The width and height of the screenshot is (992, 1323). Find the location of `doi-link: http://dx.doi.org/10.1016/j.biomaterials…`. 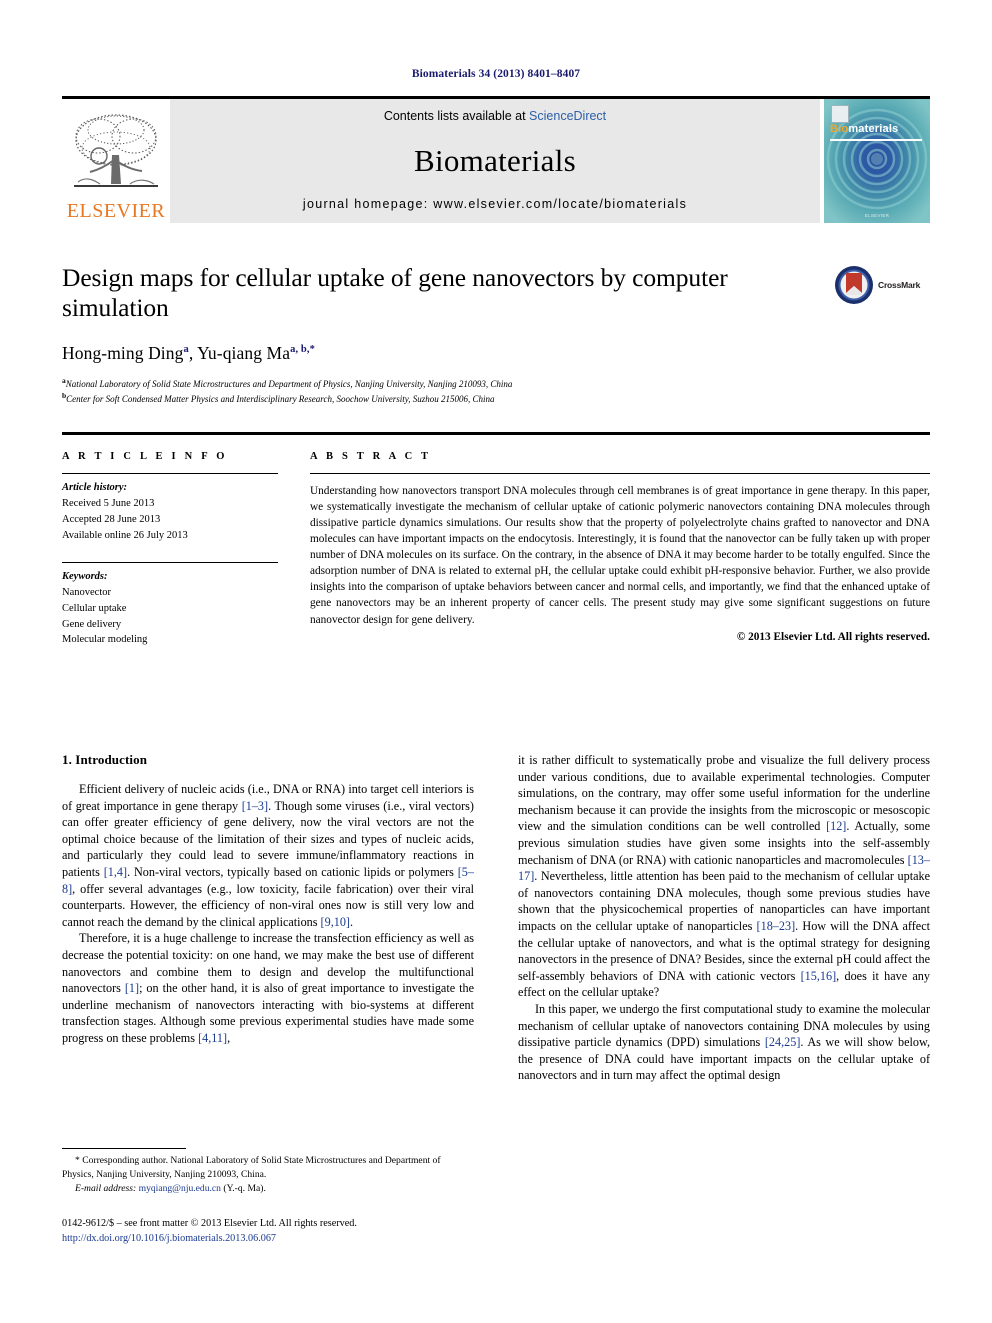

doi-link: http://dx.doi.org/10.1016/j.biomaterials… is located at coordinates (322, 1238).